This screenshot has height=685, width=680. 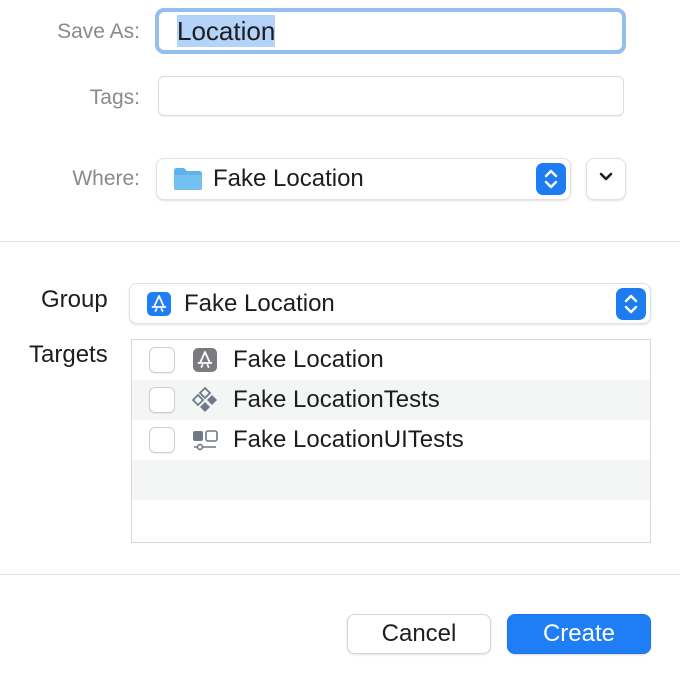 I want to click on expand-dialog-button, so click(x=606, y=179).